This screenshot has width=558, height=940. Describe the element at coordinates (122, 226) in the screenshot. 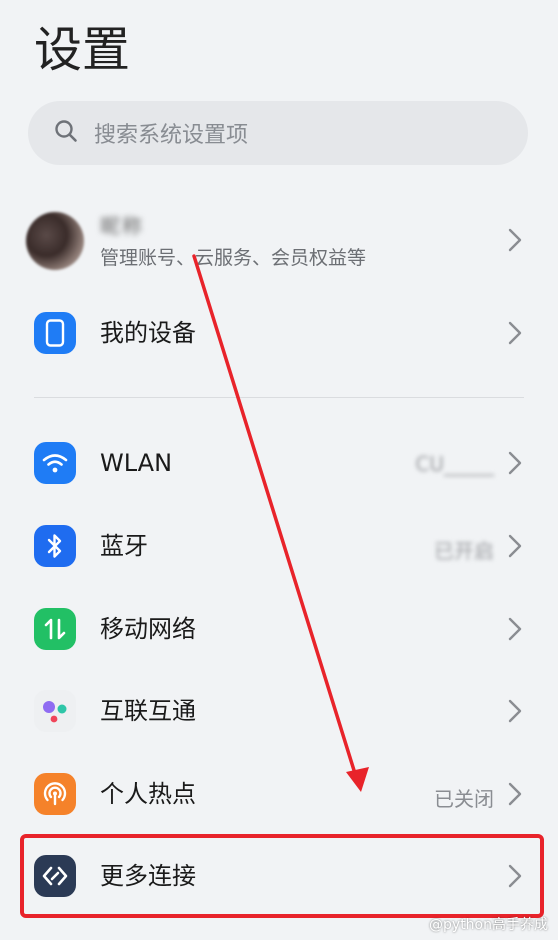

I see `account-name: 昵称` at that location.